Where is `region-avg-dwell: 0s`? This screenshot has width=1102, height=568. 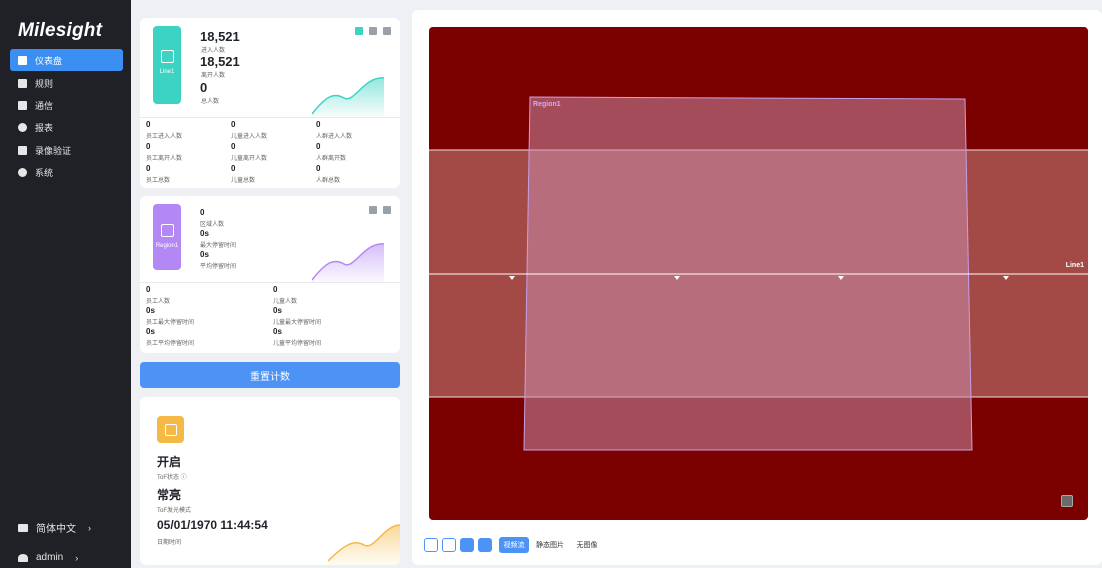
region-avg-dwell: 0s is located at coordinates (204, 254).